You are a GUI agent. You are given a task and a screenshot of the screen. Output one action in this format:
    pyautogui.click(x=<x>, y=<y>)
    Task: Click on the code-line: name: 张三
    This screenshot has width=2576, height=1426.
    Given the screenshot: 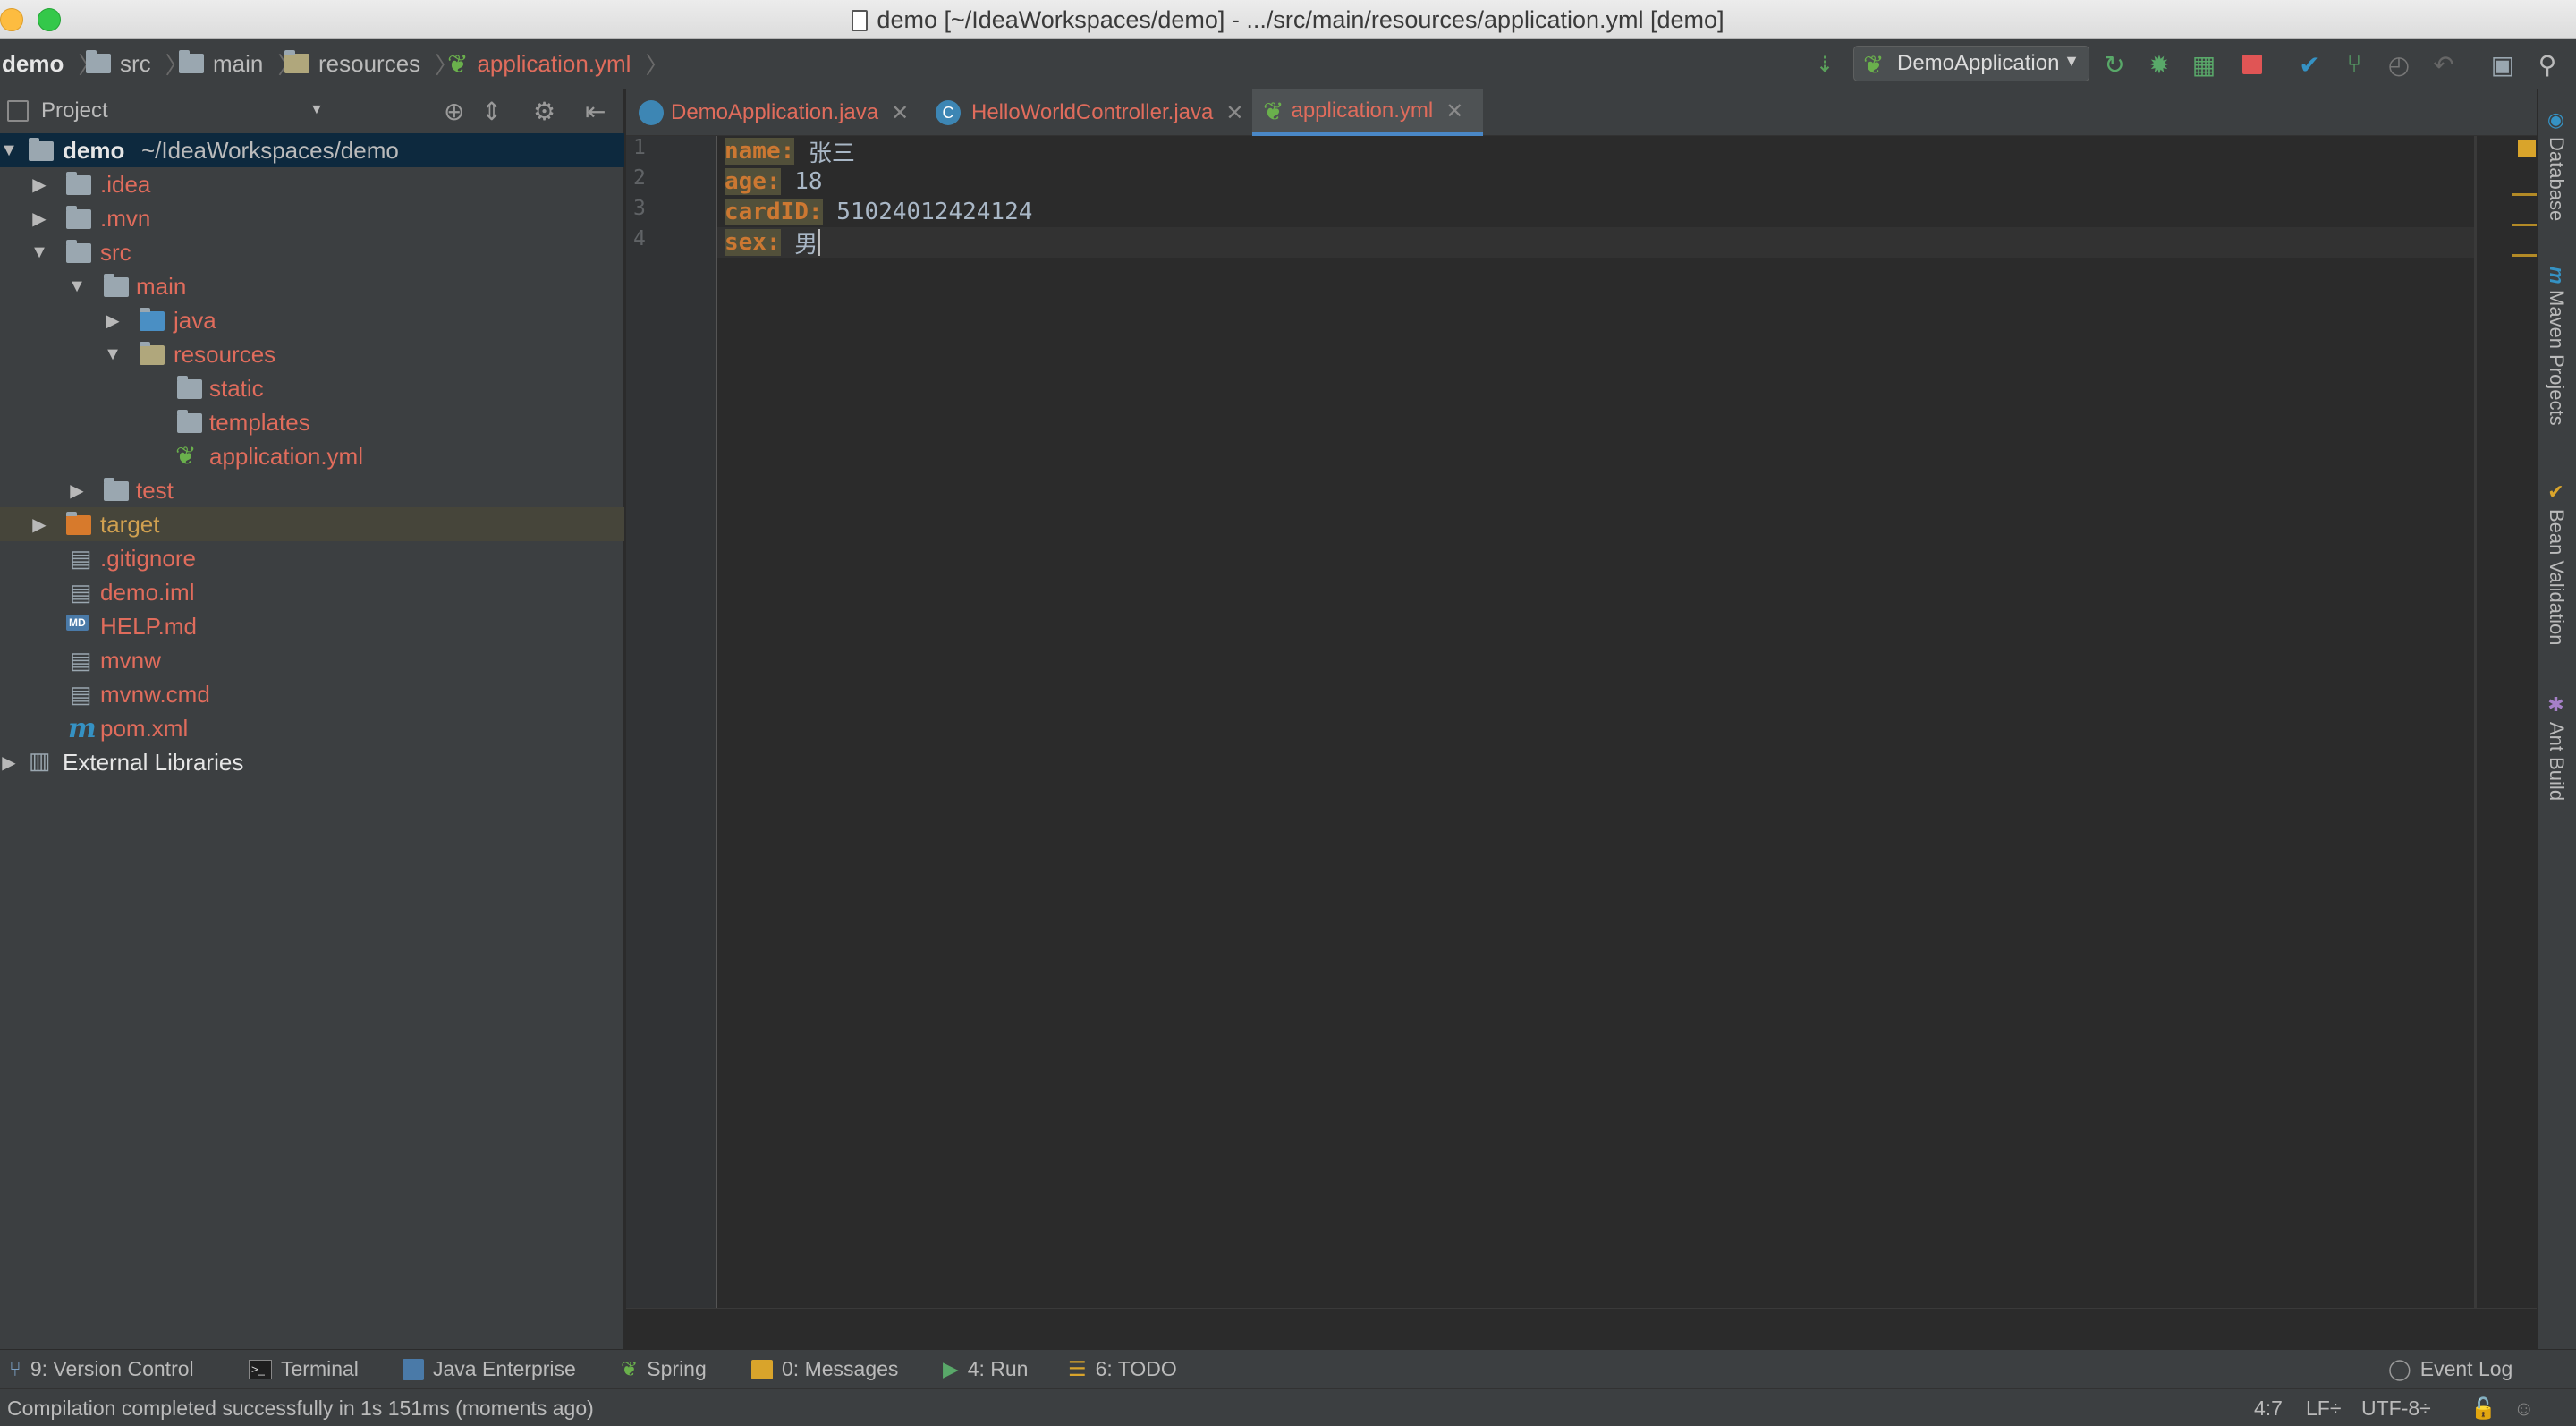 What is the action you would take?
    pyautogui.click(x=789, y=151)
    